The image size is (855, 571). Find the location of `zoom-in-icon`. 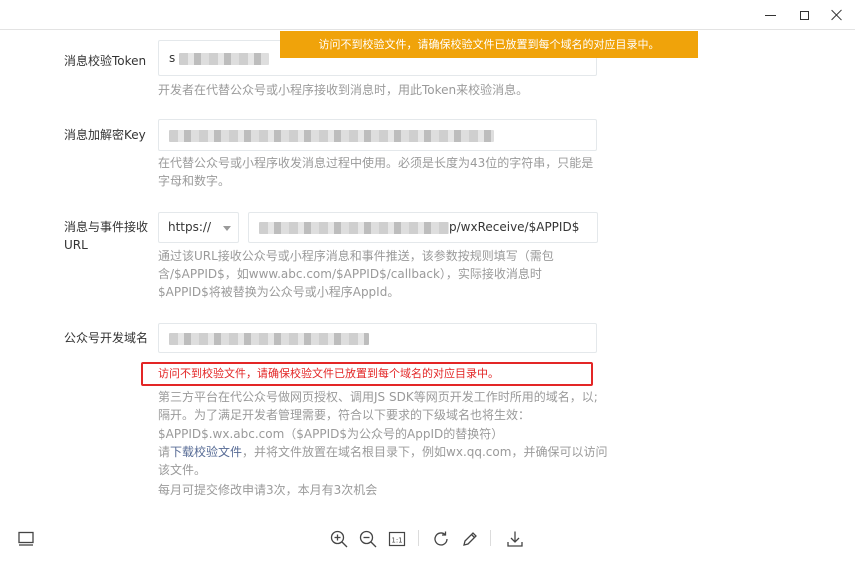

zoom-in-icon is located at coordinates (339, 539).